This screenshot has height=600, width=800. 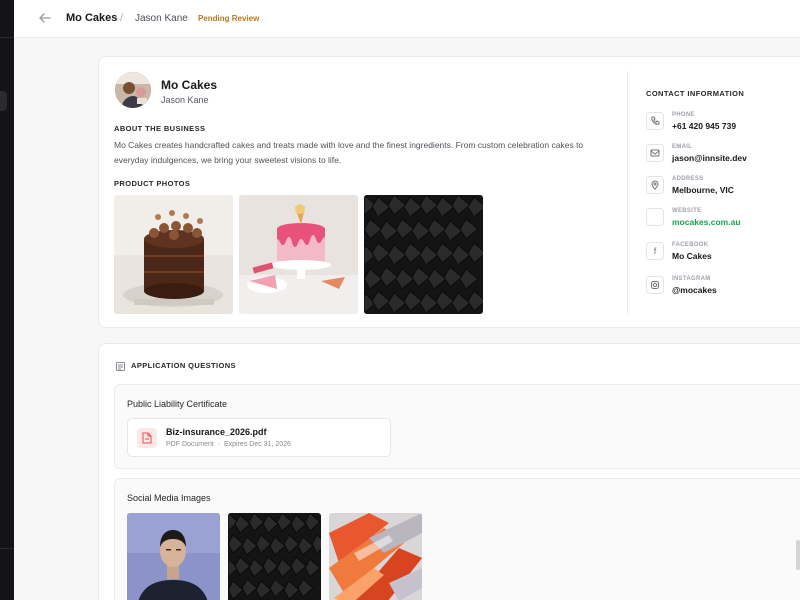 I want to click on file-name: Biz-insurance_2026.pdf, so click(x=216, y=432).